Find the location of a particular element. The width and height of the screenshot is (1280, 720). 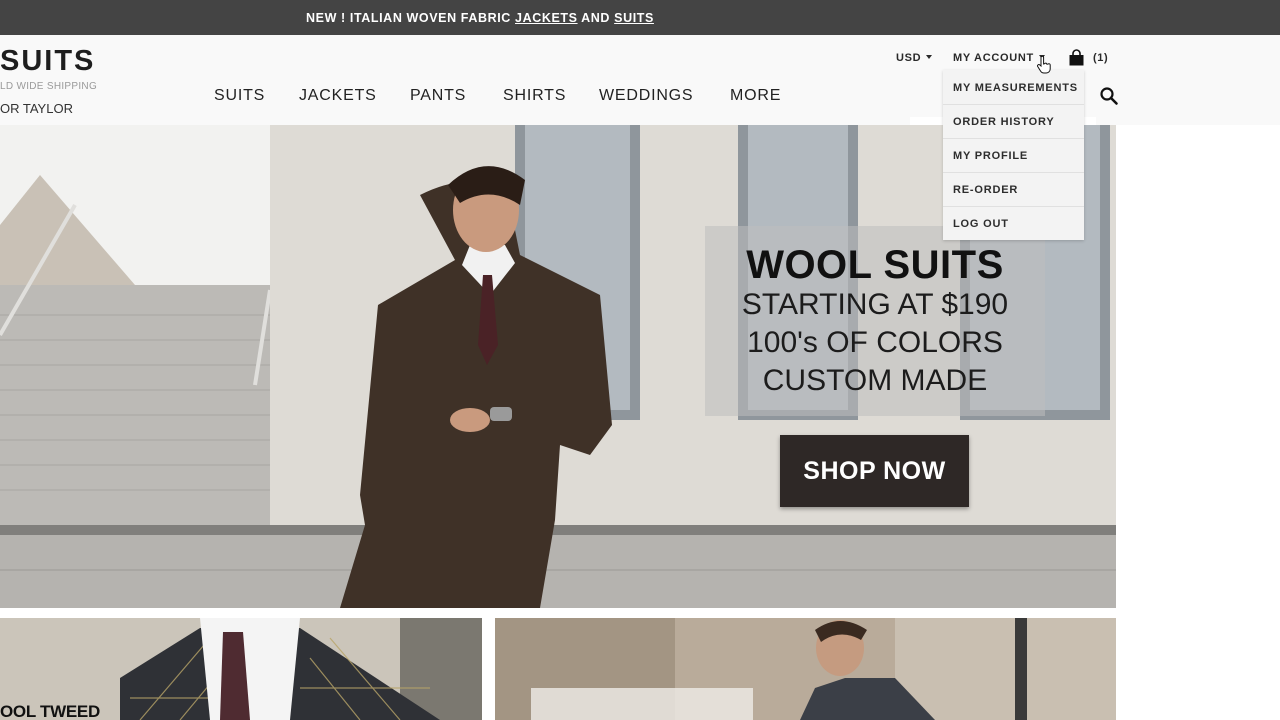

caret-down-icon is located at coordinates (929, 57).